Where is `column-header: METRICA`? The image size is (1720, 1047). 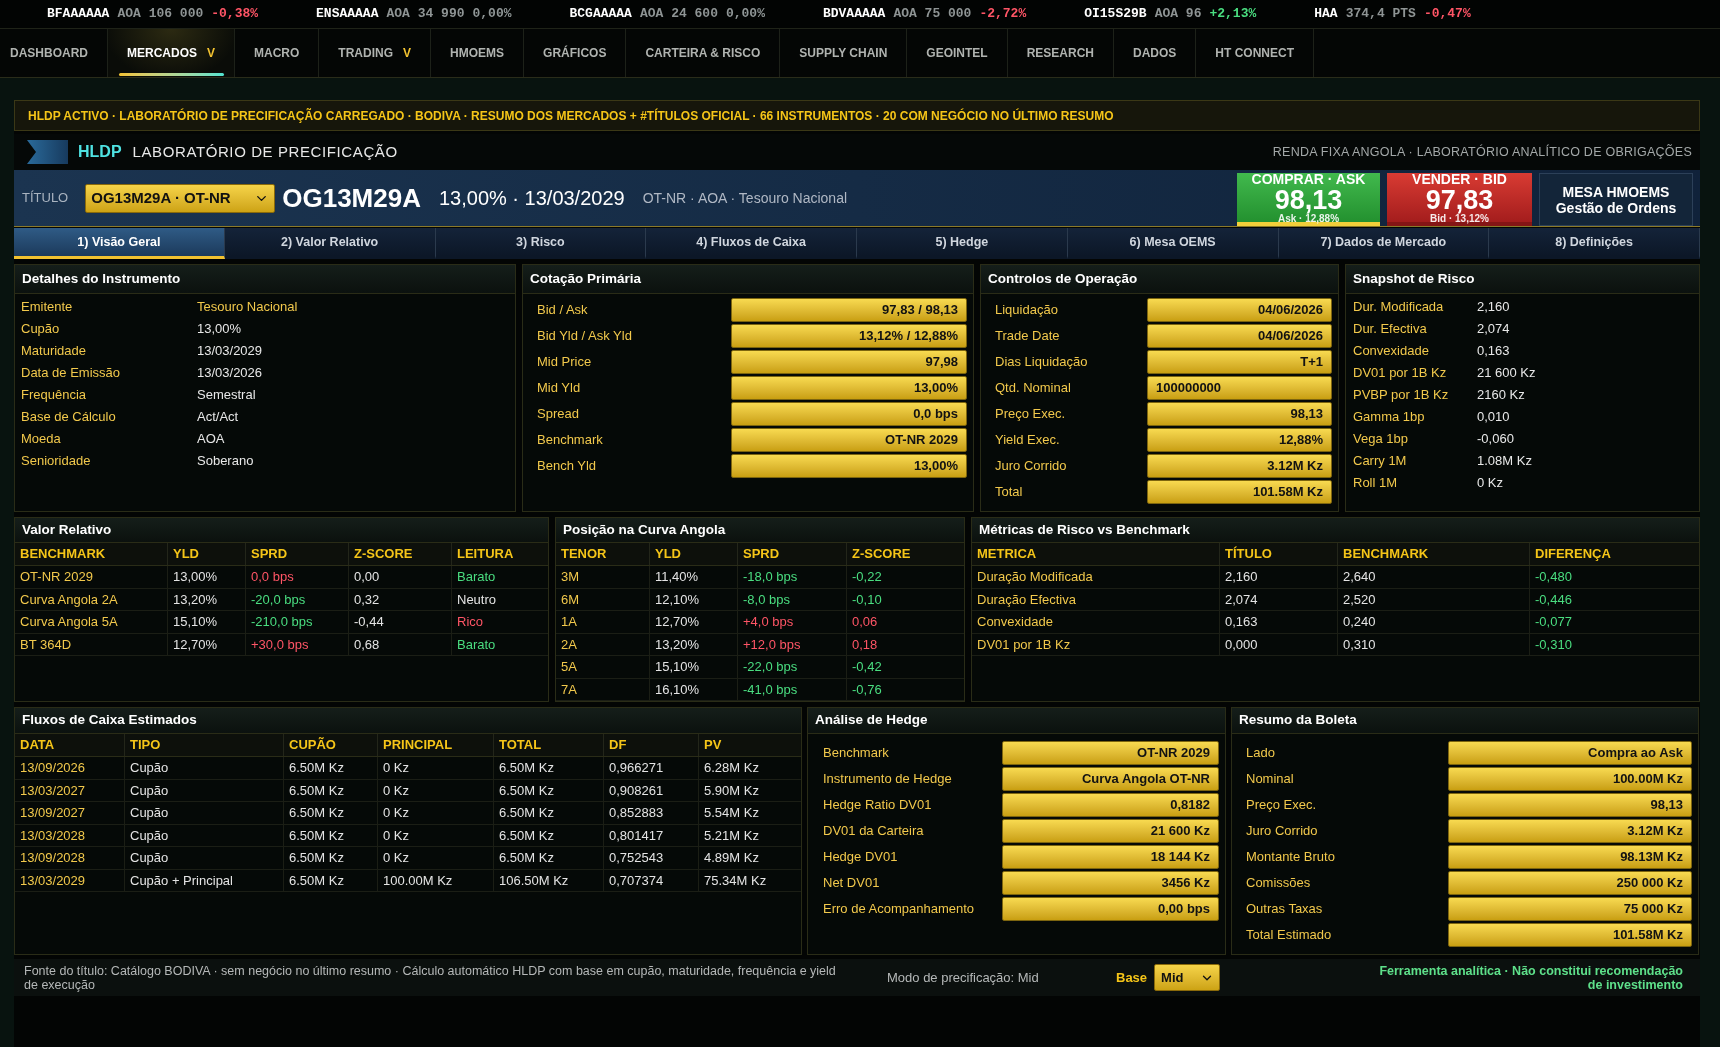
column-header: METRICA is located at coordinates (1096, 554).